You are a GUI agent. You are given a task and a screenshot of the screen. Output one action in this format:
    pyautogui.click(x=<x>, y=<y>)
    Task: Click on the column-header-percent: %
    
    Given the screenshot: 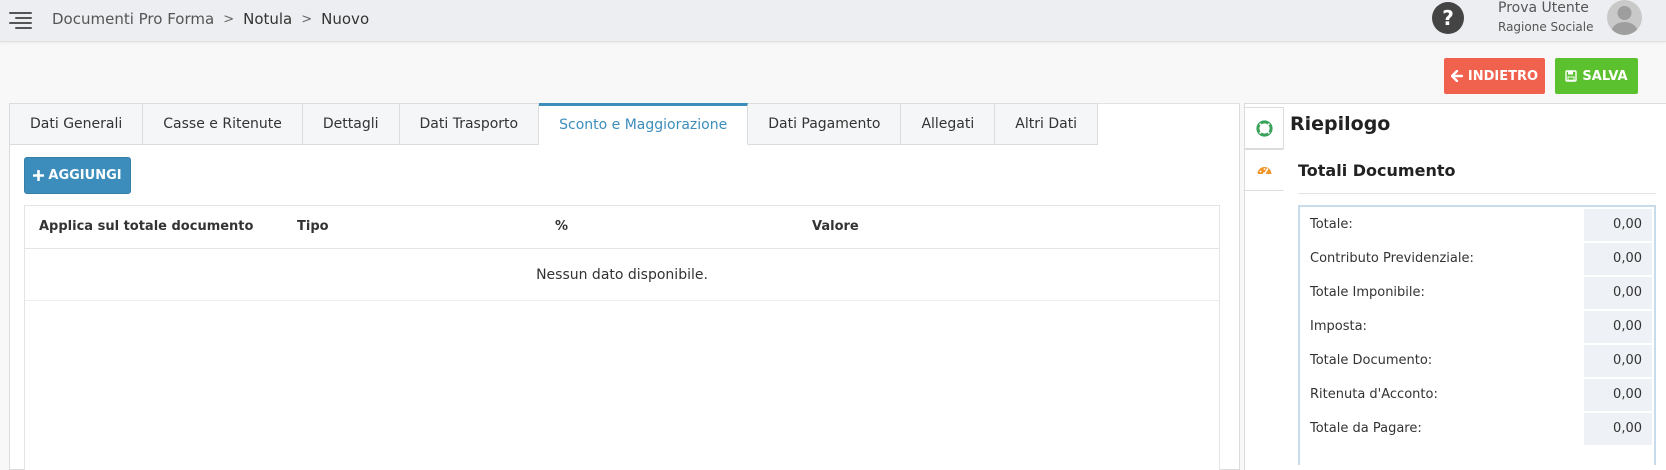 What is the action you would take?
    pyautogui.click(x=561, y=226)
    